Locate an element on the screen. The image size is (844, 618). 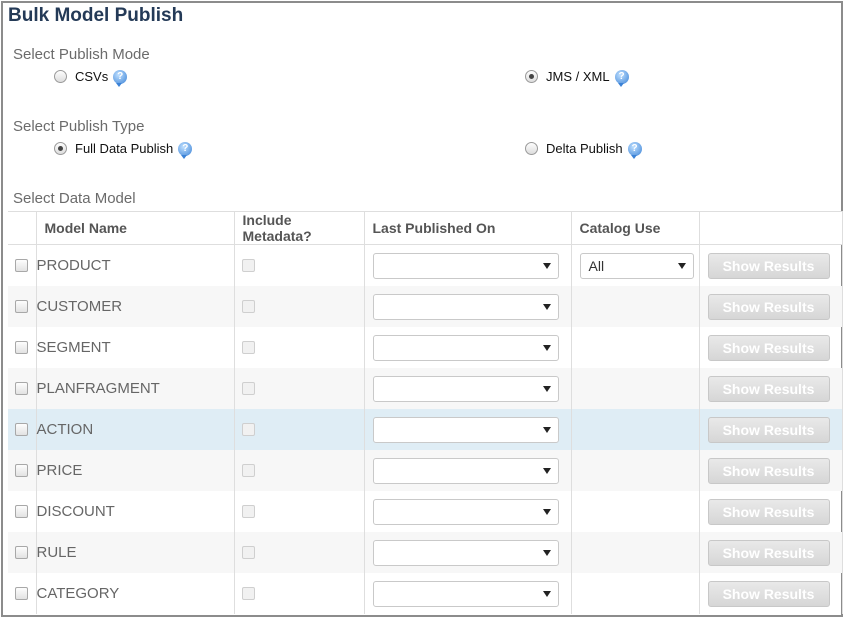
table-row: PRICE Show Results is located at coordinates (425, 470).